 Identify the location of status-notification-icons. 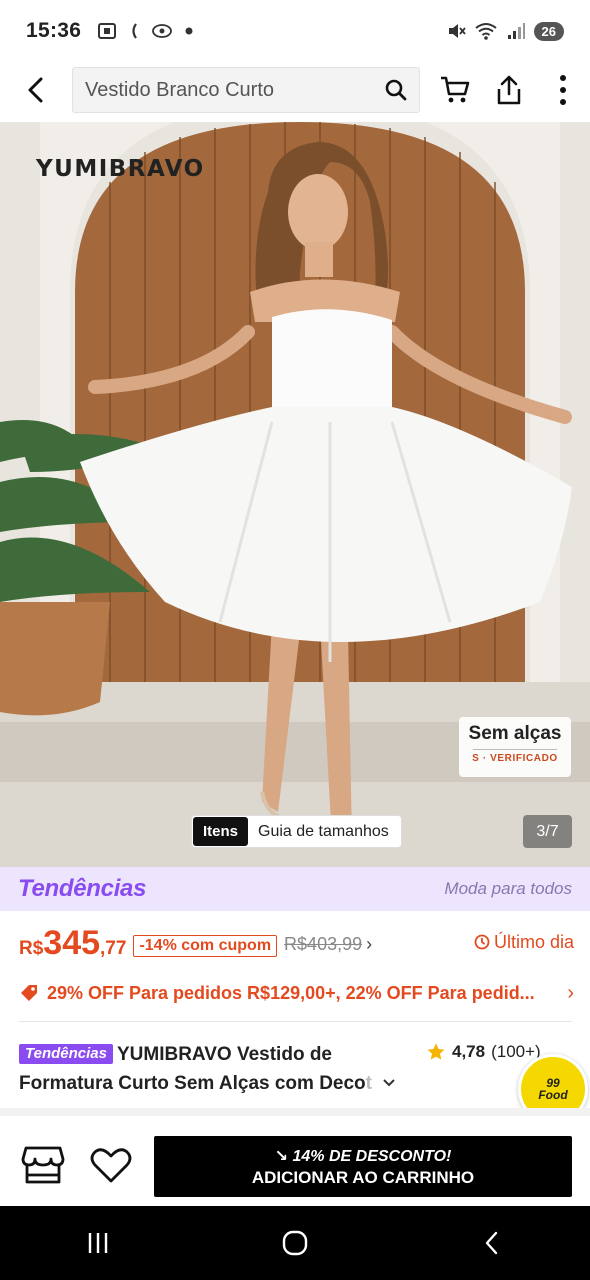
(145, 31).